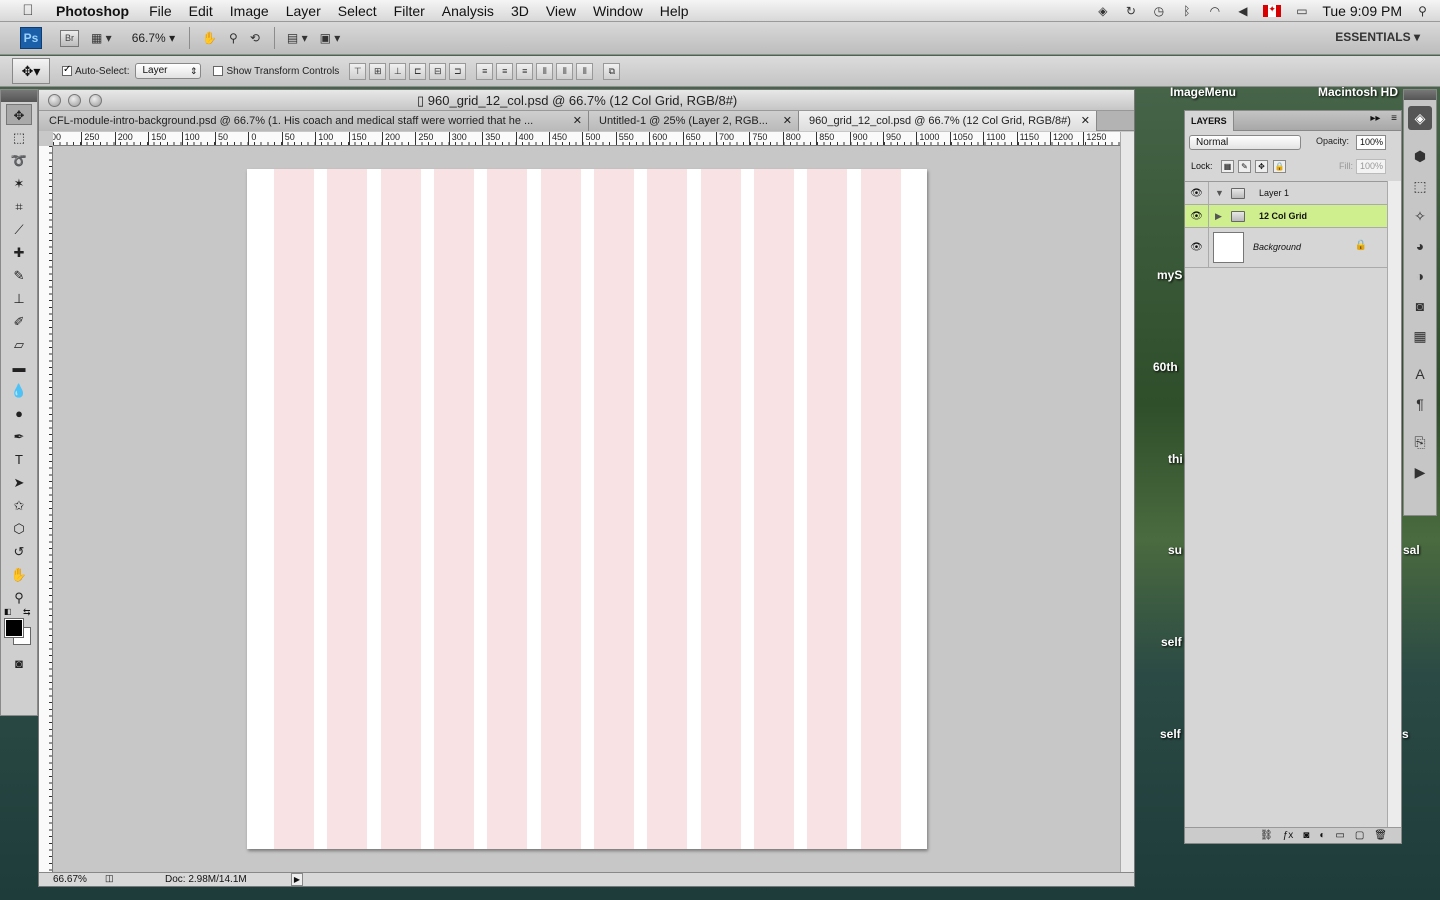 Image resolution: width=1440 pixels, height=900 pixels. I want to click on dock-header, so click(1420, 95).